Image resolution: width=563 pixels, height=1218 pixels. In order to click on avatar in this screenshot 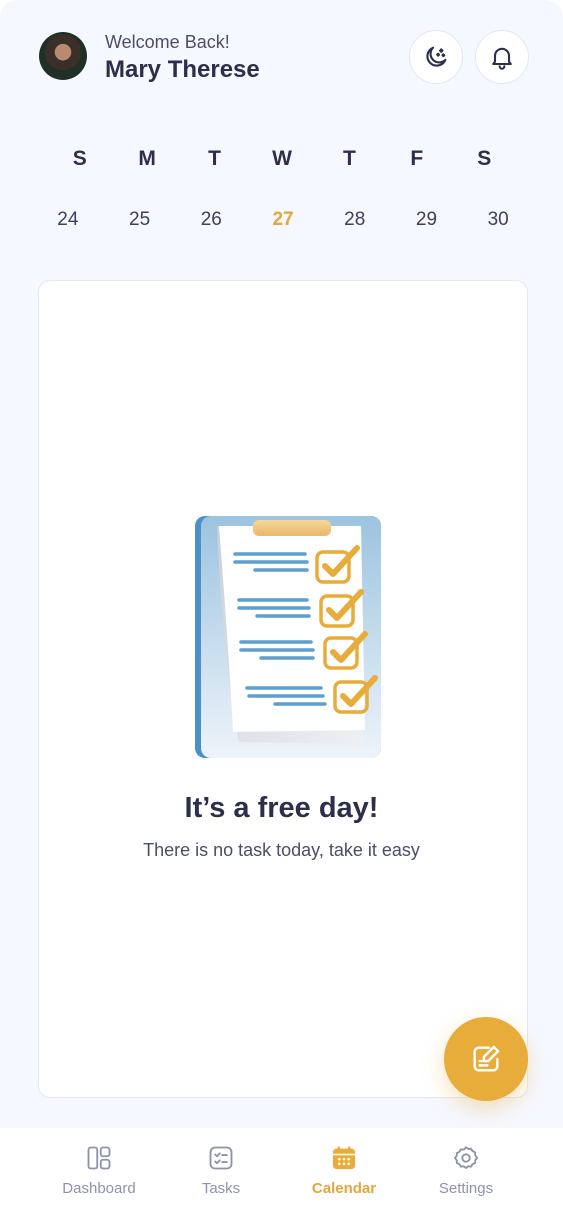, I will do `click(63, 56)`.